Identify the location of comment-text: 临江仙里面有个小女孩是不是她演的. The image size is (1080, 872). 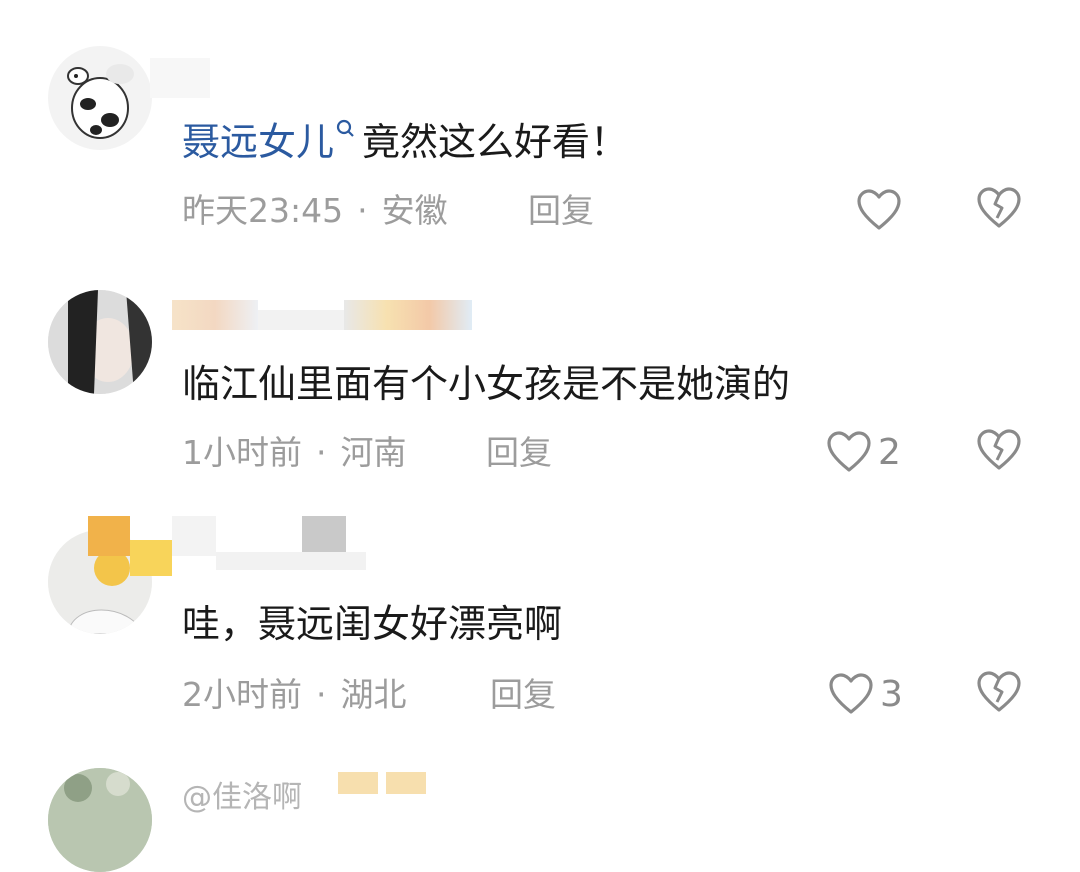
(486, 384).